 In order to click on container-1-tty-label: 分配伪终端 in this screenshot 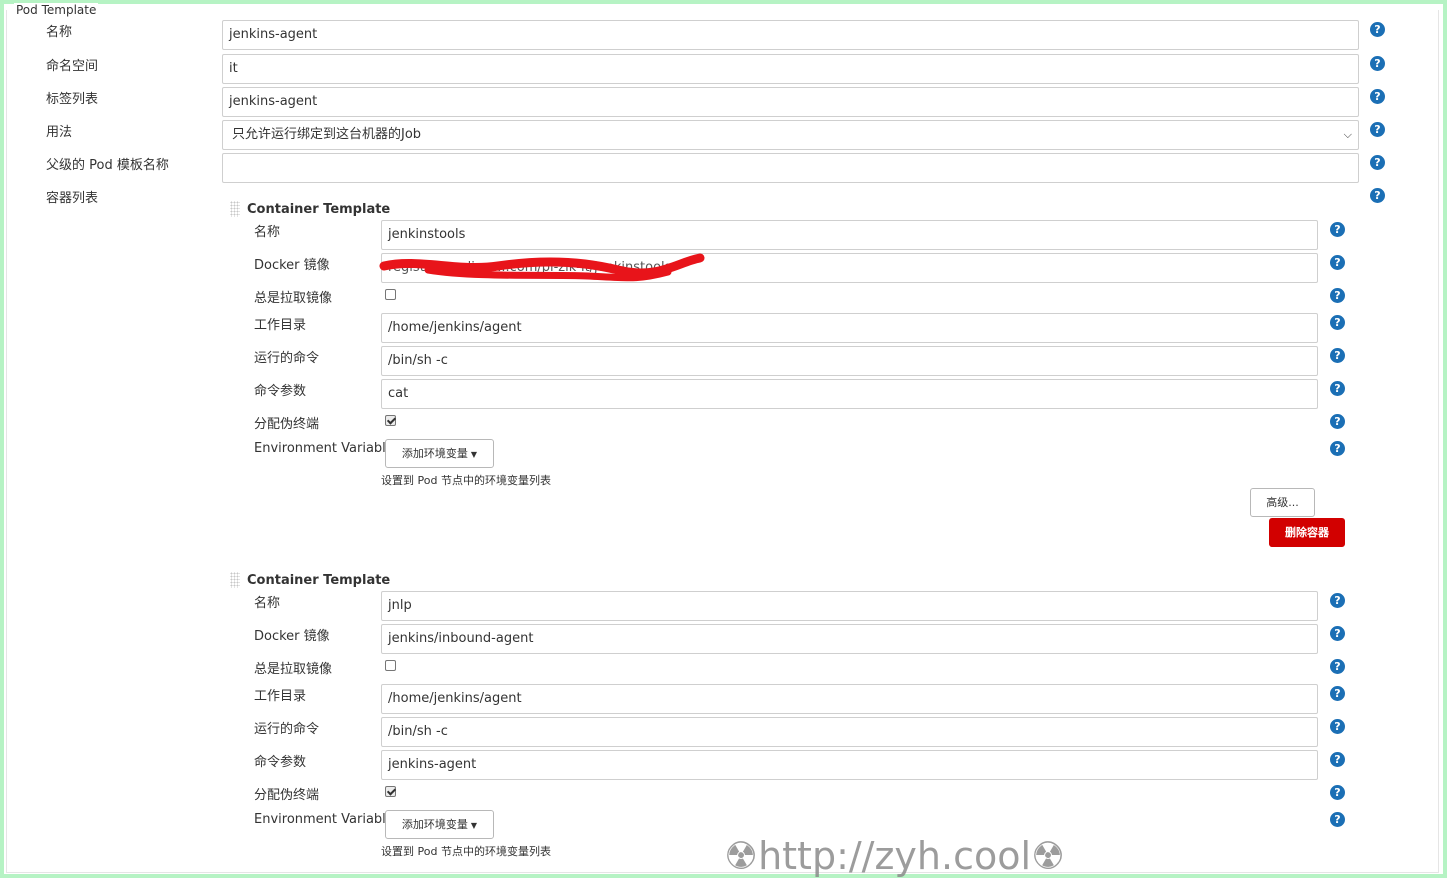, I will do `click(287, 424)`.